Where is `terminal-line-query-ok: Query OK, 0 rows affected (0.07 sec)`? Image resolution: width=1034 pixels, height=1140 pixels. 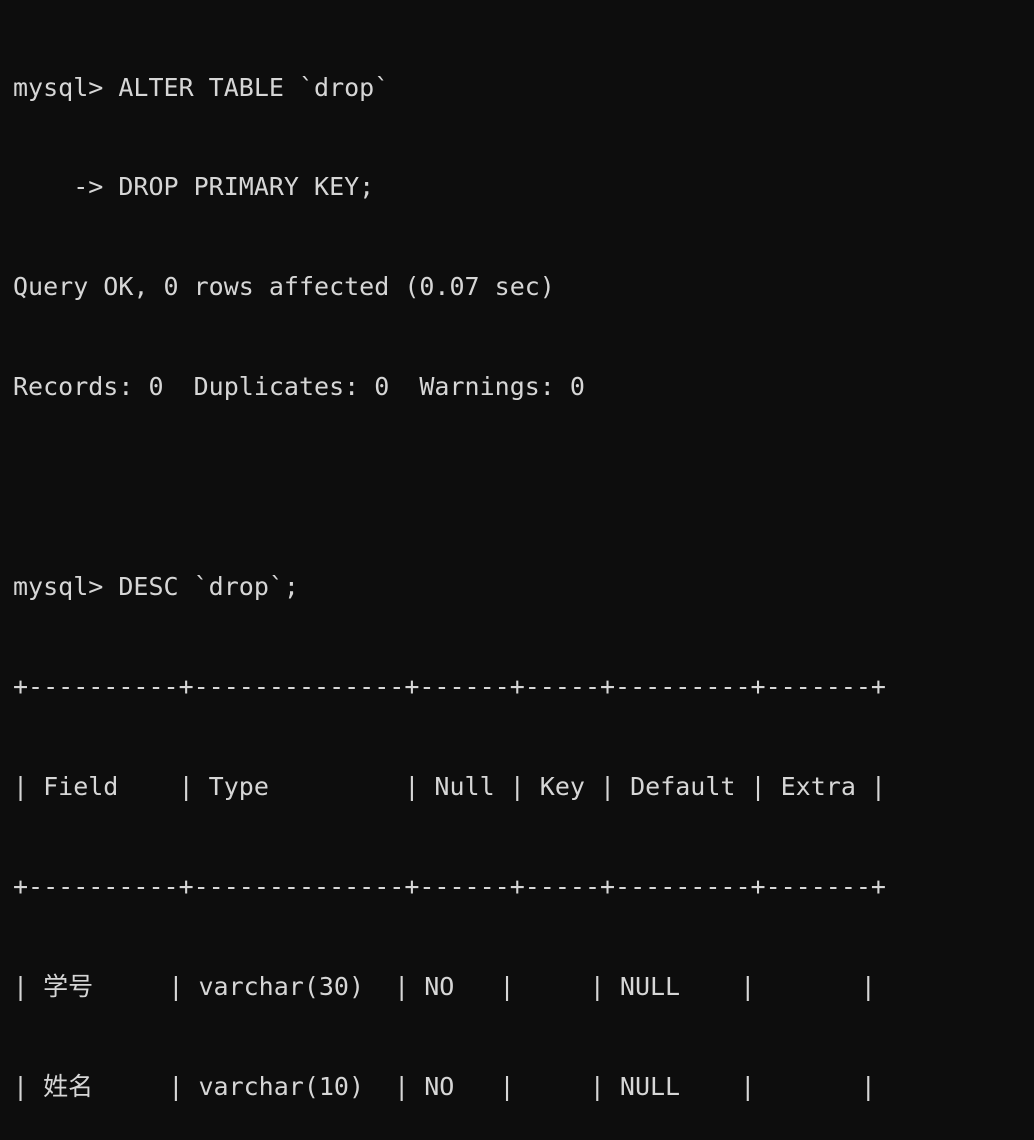 terminal-line-query-ok: Query OK, 0 rows affected (0.07 sec) is located at coordinates (284, 287).